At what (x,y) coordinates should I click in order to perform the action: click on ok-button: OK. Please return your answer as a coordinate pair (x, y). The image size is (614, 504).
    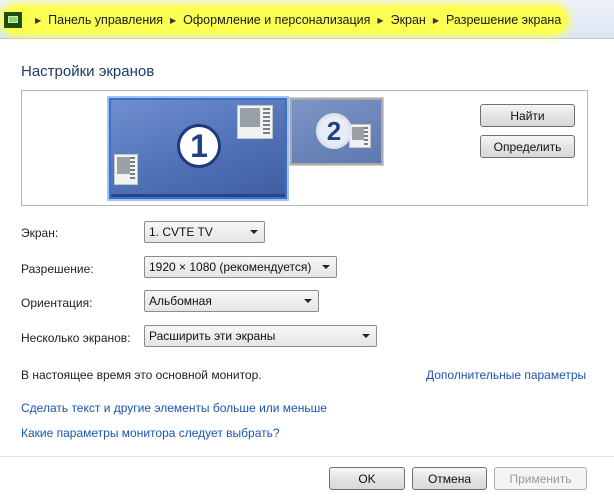
    Looking at the image, I should click on (367, 478).